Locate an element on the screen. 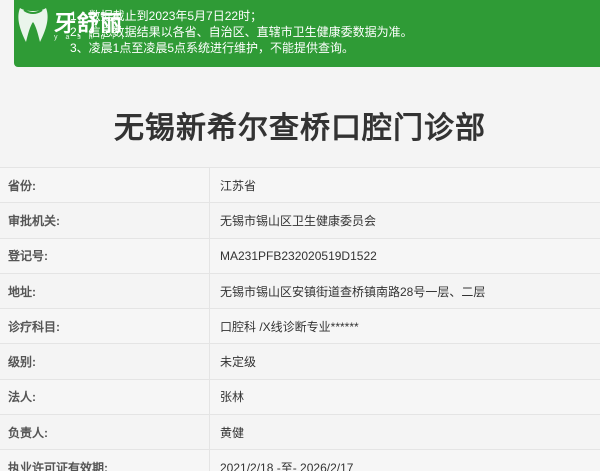 The height and width of the screenshot is (471, 600). info-row-approval-authority: 审批机关: 无锡市锡山区卫生健康委员会 is located at coordinates (300, 220).